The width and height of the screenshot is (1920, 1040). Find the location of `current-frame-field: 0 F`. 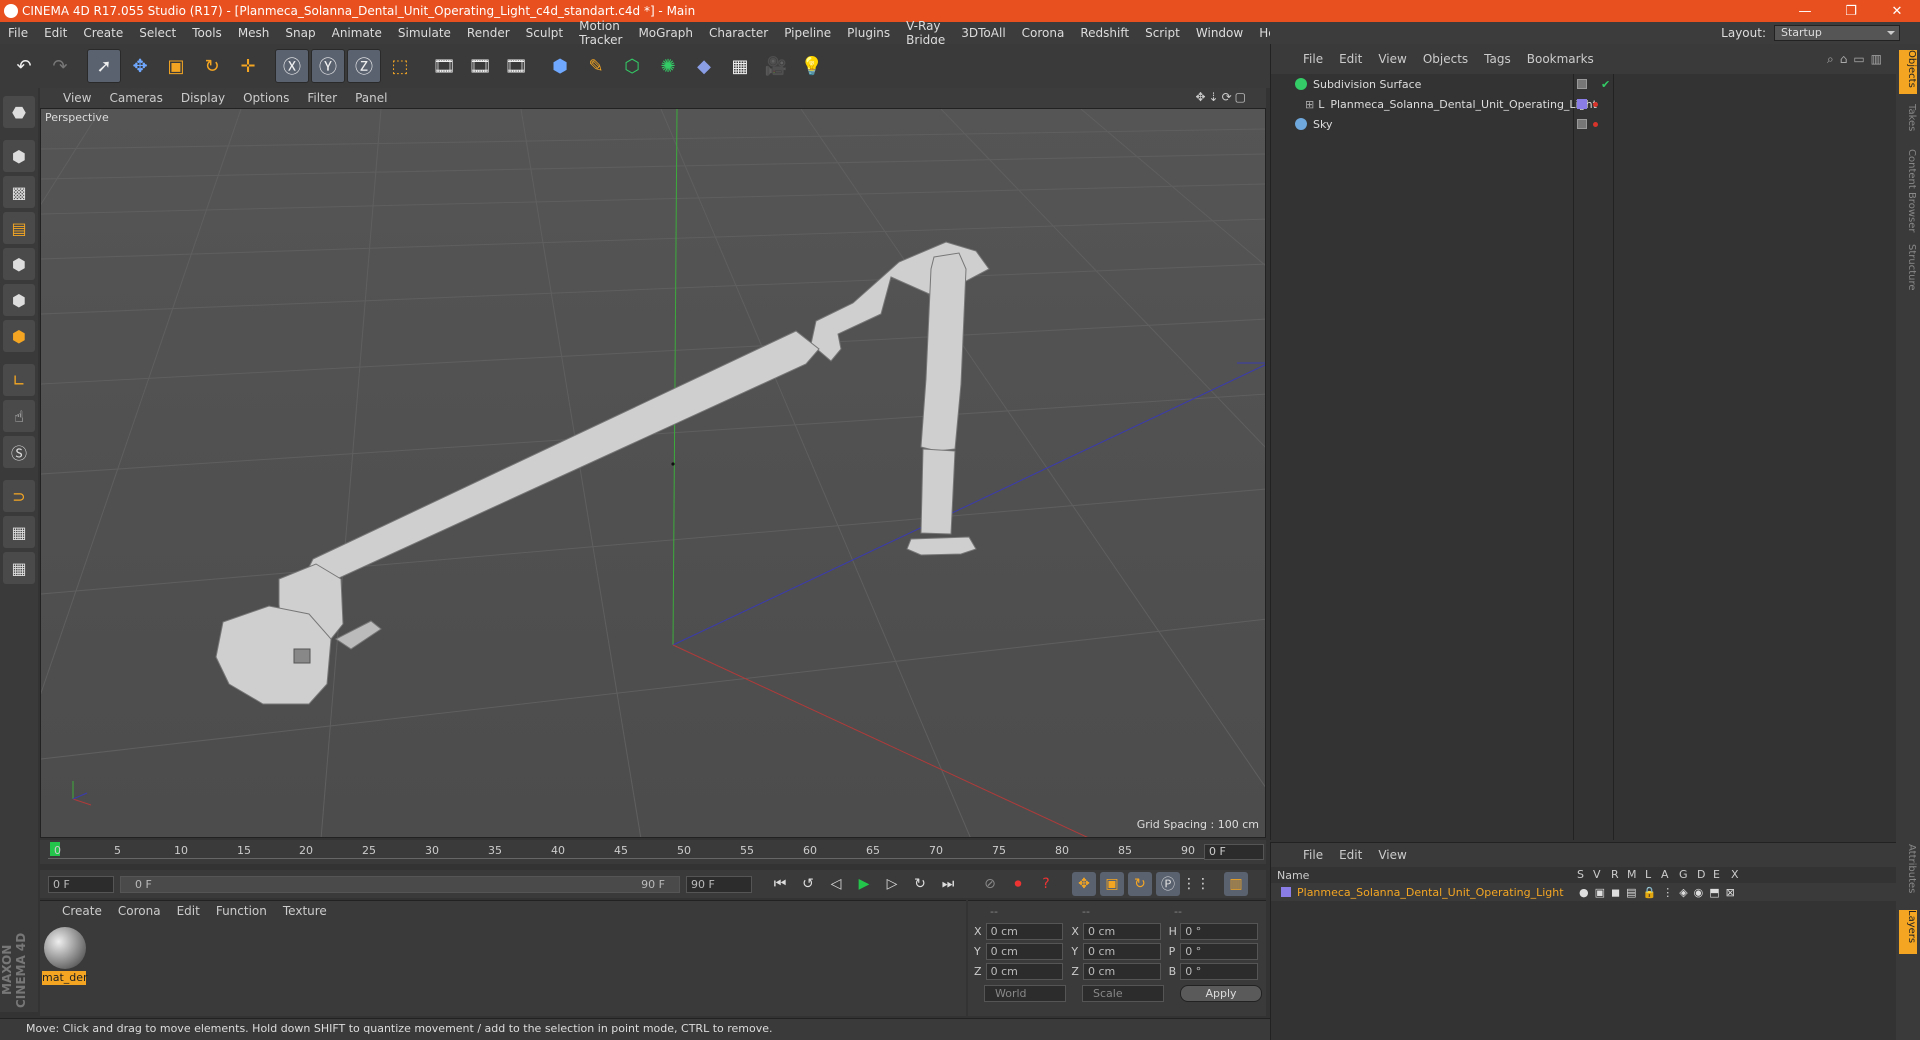

current-frame-field: 0 F is located at coordinates (1234, 852).